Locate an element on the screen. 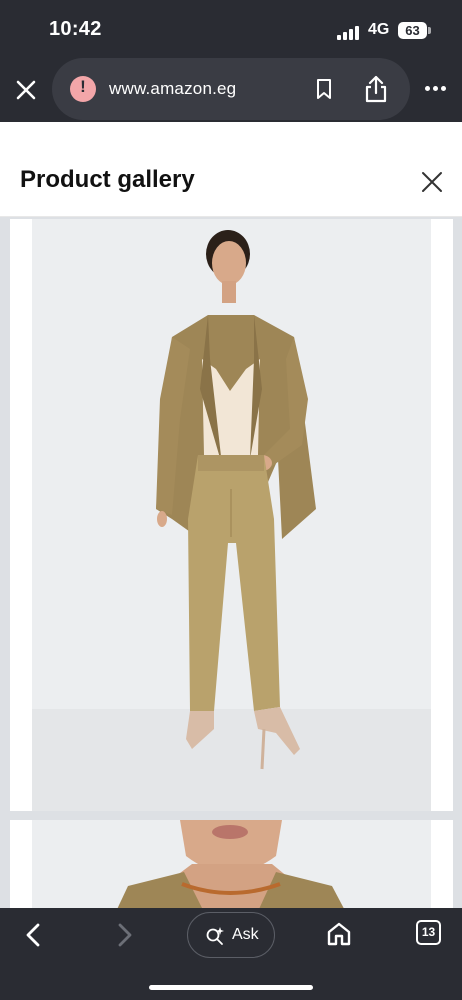 This screenshot has width=462, height=1000. product-image is located at coordinates (231, 864).